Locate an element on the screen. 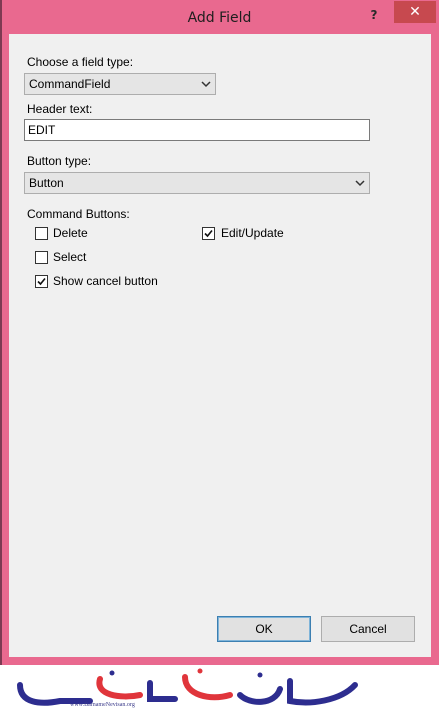 The width and height of the screenshot is (439, 721). field-type-value: CommandField is located at coordinates (70, 84).